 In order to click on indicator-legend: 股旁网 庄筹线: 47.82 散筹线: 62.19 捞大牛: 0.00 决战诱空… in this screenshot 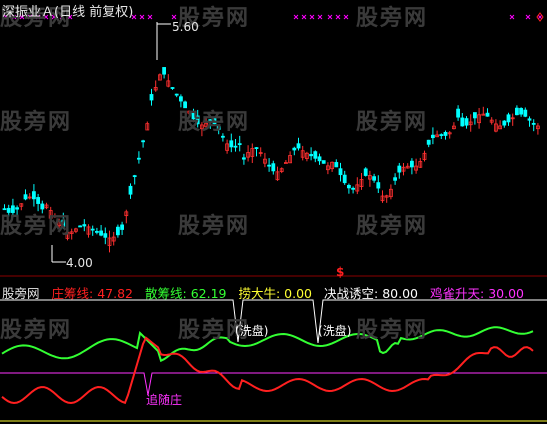, I will do `click(267, 292)`.